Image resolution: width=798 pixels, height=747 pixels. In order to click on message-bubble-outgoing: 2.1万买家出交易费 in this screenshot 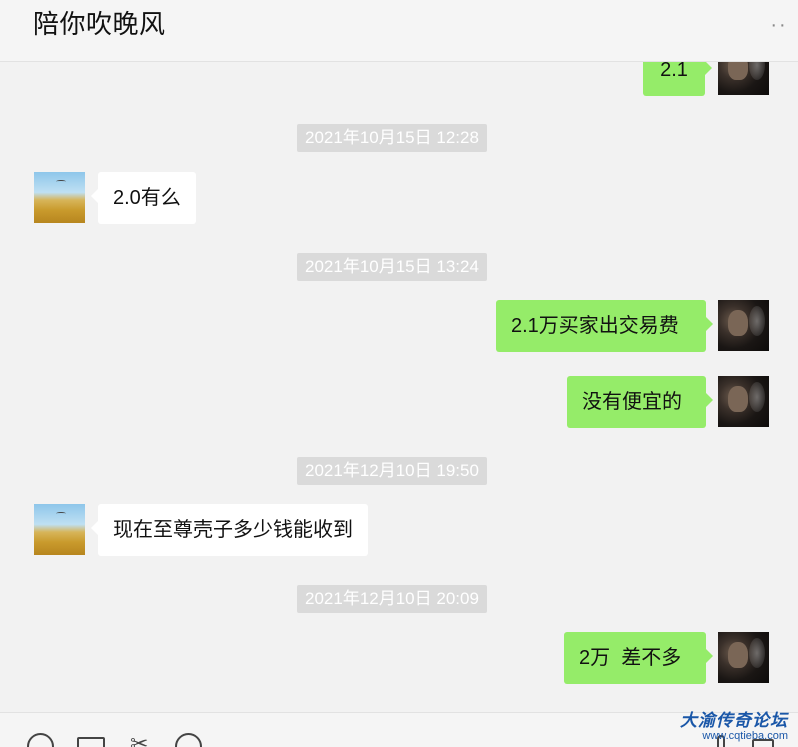, I will do `click(604, 326)`.